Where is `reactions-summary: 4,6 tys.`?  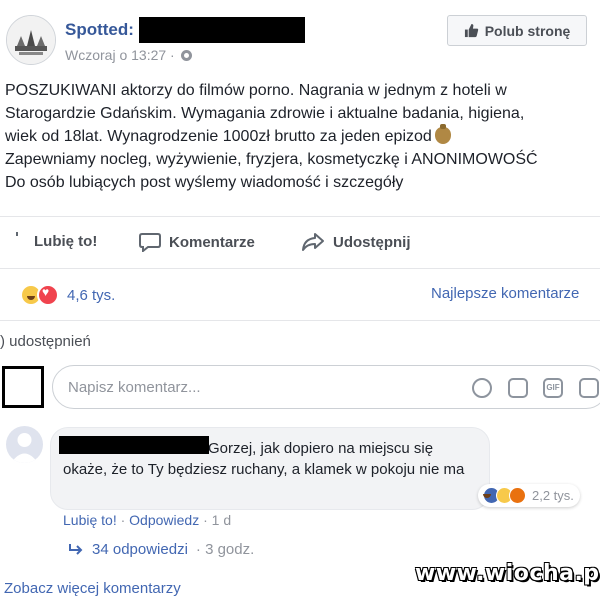
reactions-summary: 4,6 tys. is located at coordinates (67, 295).